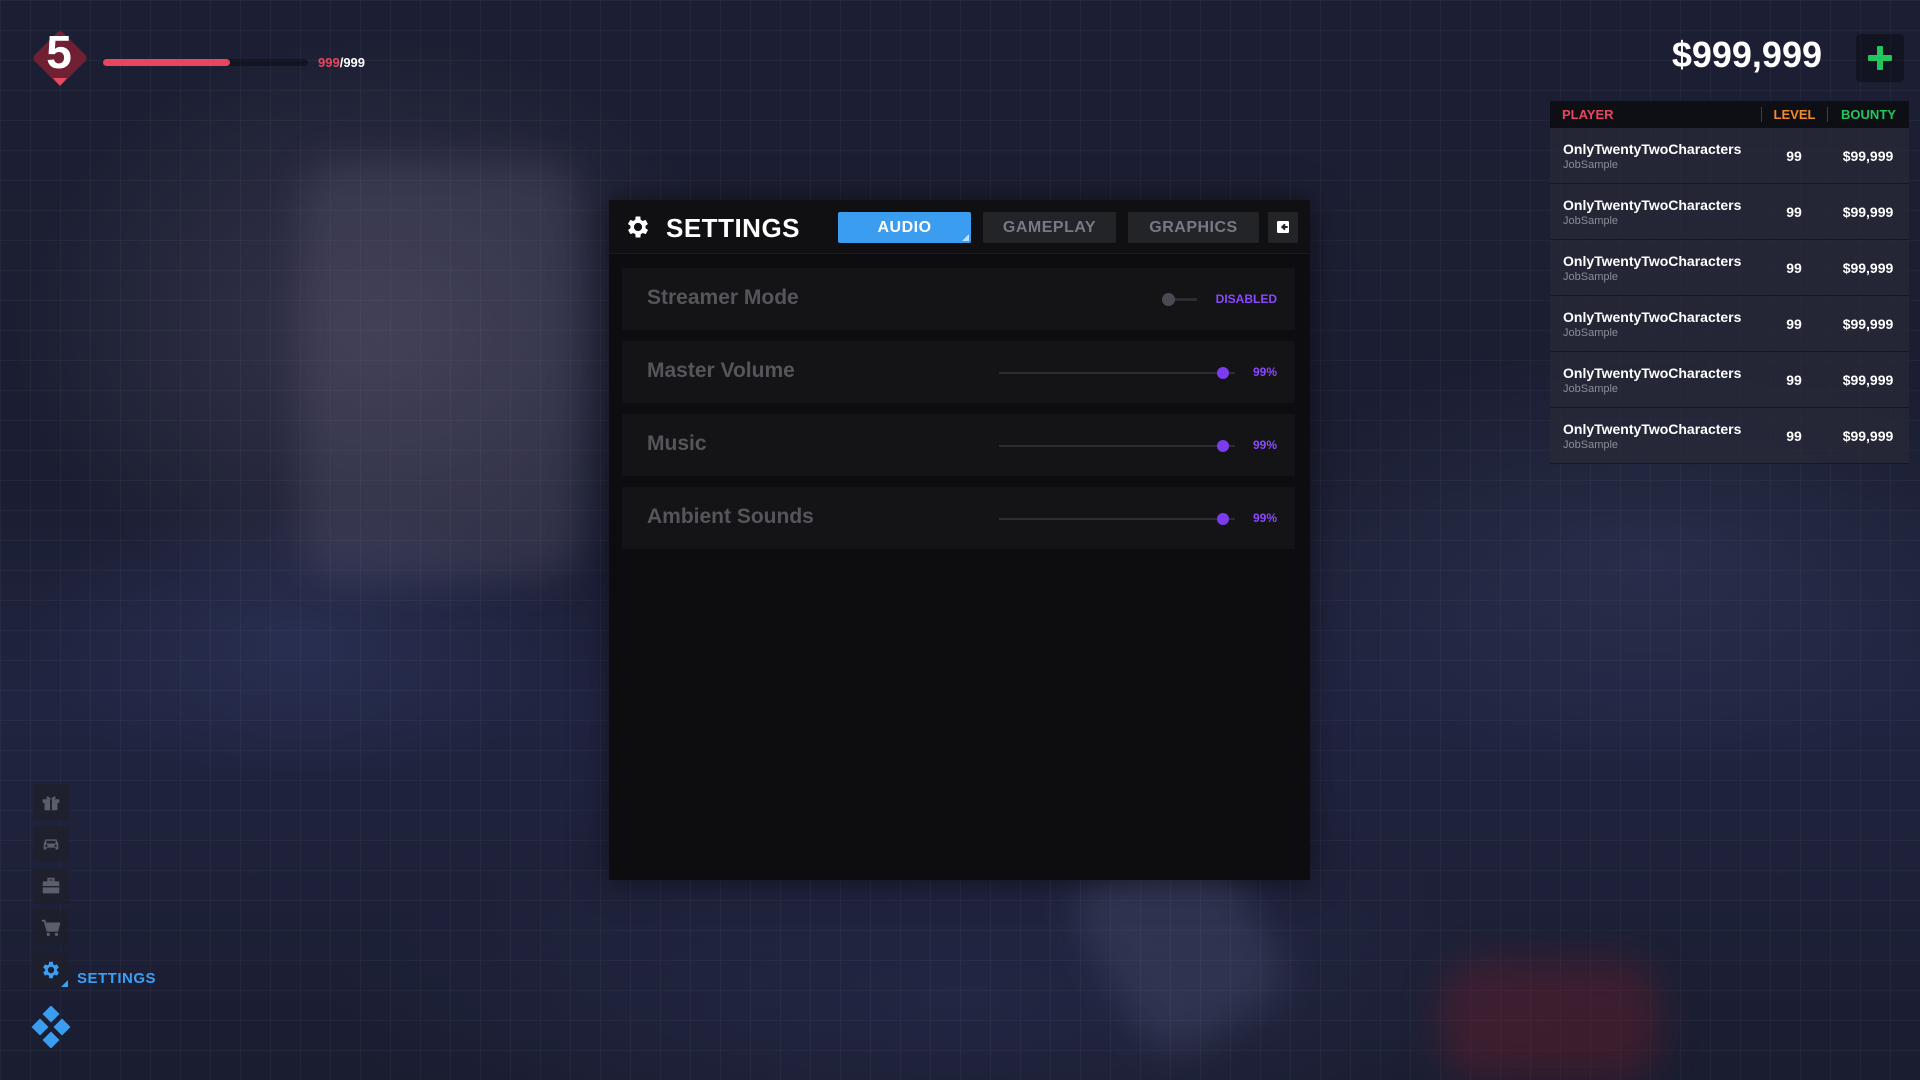 The width and height of the screenshot is (1920, 1080). What do you see at coordinates (1117, 446) in the screenshot?
I see `music-slider` at bounding box center [1117, 446].